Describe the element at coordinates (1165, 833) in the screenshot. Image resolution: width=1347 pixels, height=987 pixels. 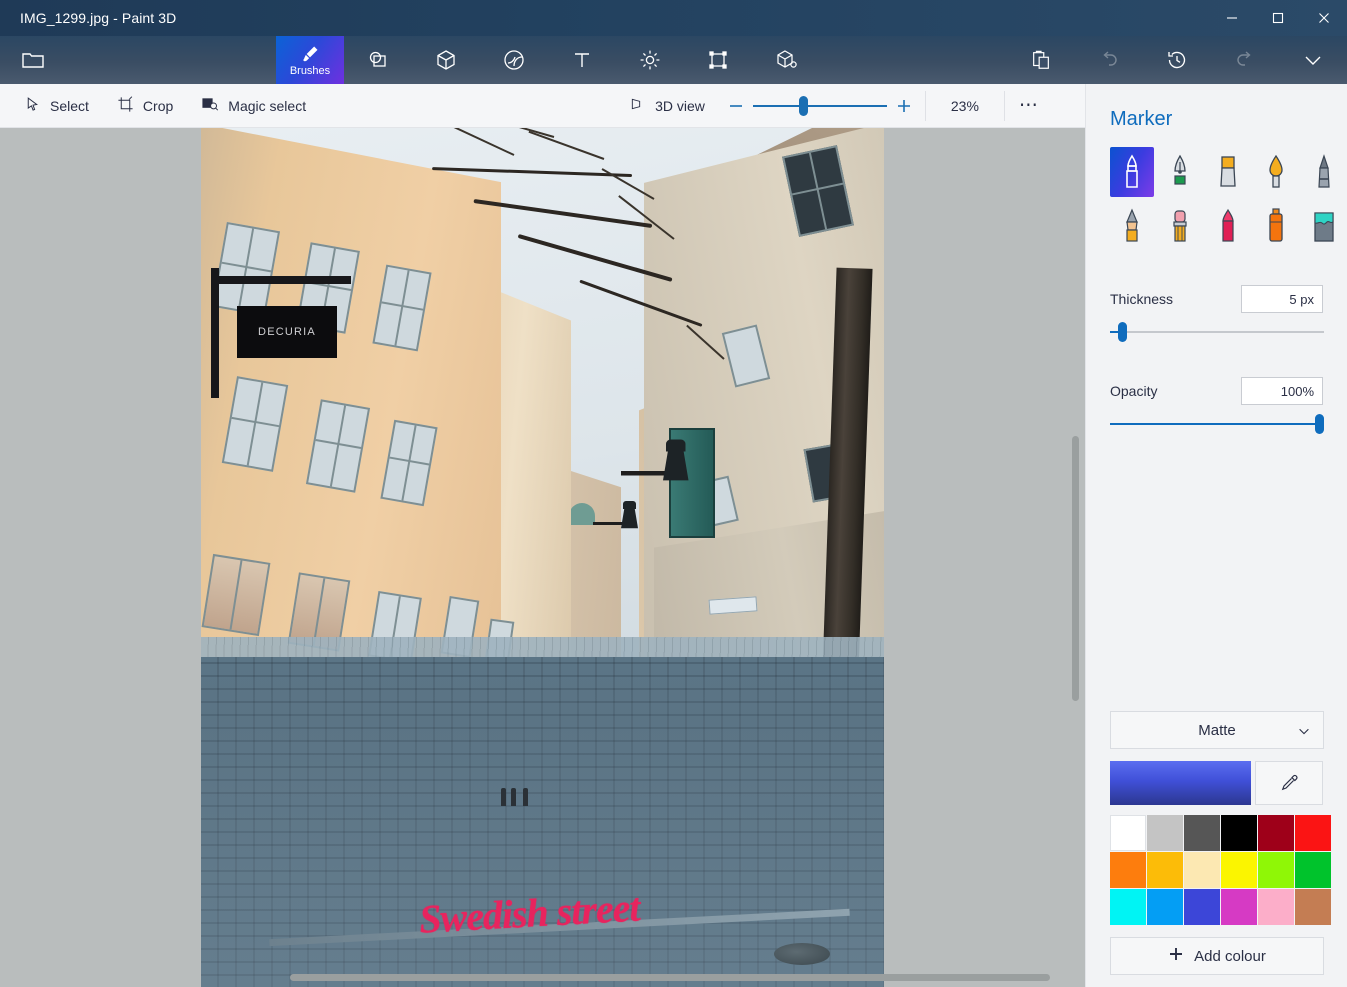
I see `swatch-light-grey` at that location.